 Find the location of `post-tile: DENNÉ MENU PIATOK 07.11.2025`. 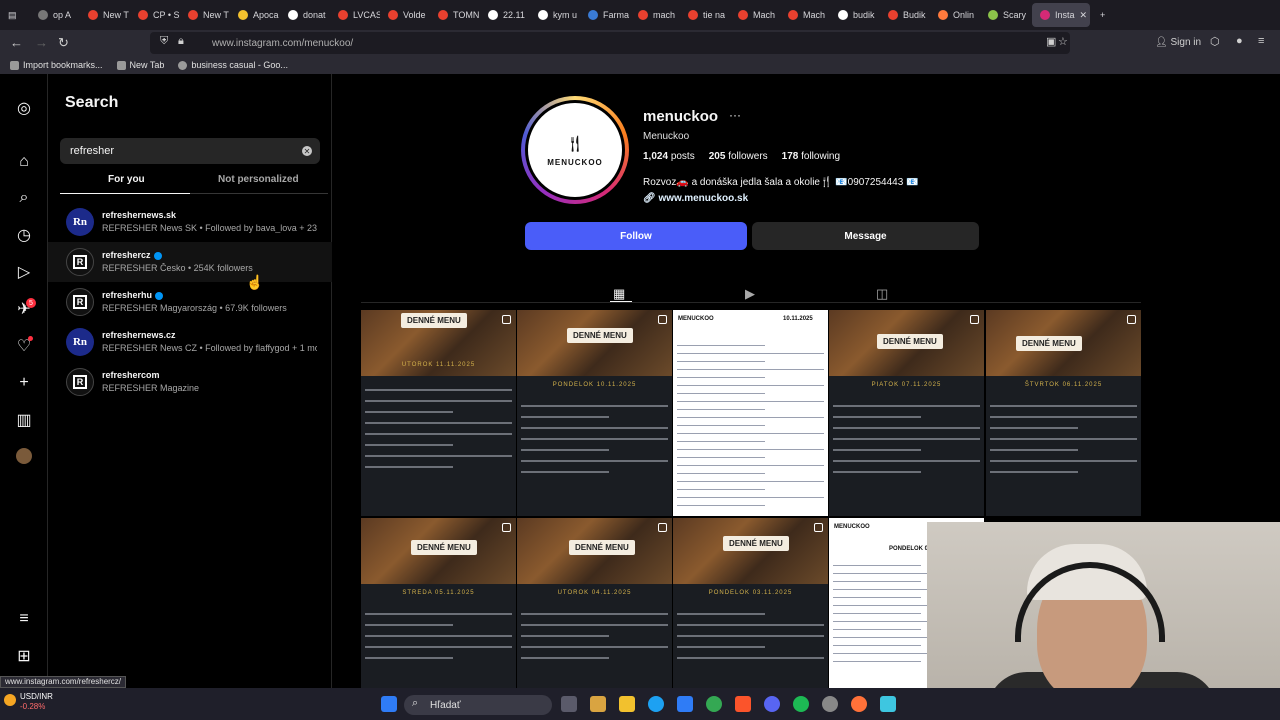

post-tile: DENNÉ MENU PIATOK 07.11.2025 is located at coordinates (906, 413).